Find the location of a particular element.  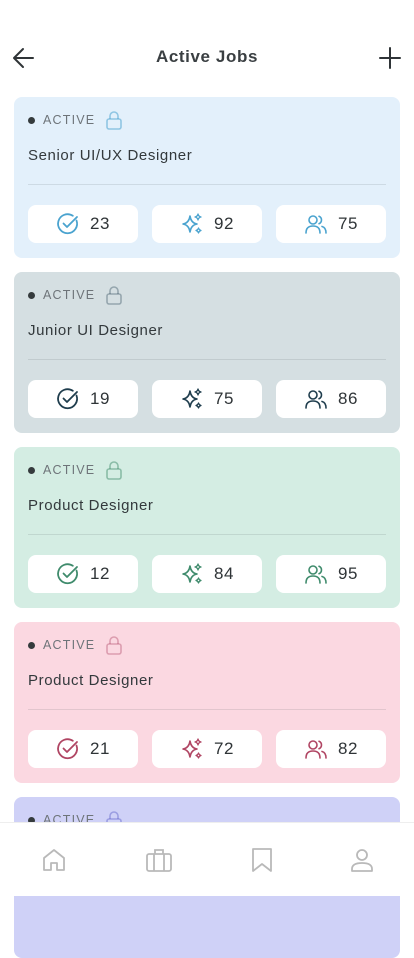

featured-stat: 72 is located at coordinates (207, 749).